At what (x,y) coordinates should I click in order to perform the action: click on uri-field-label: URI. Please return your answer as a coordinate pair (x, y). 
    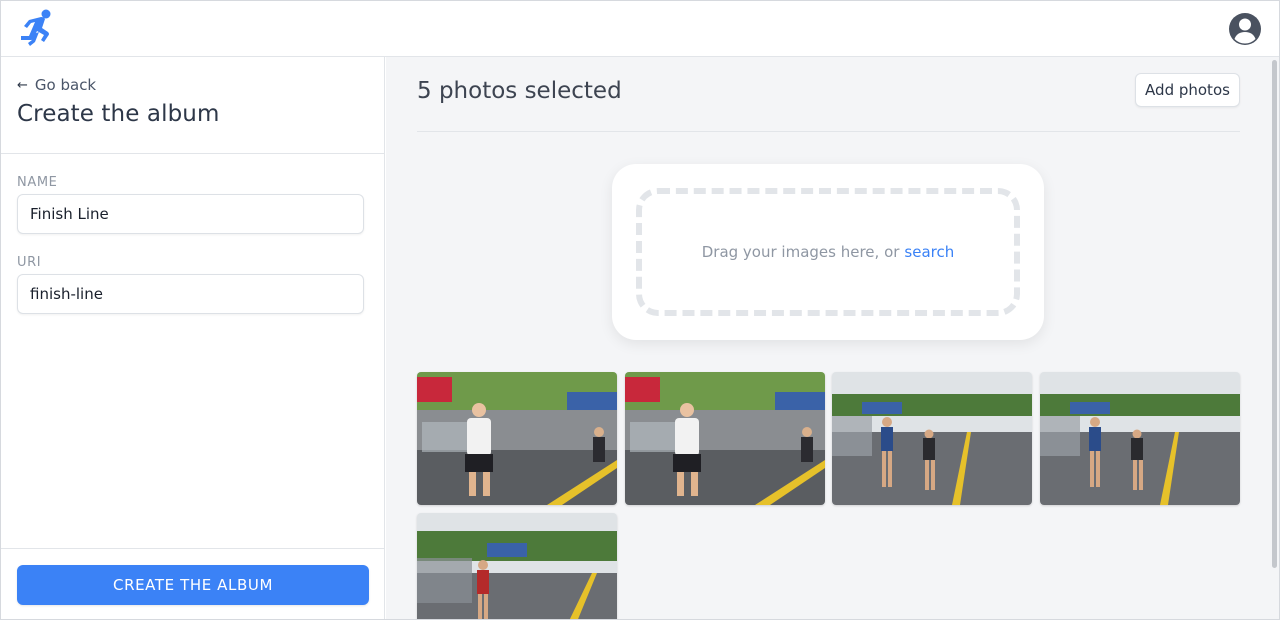
    Looking at the image, I should click on (29, 262).